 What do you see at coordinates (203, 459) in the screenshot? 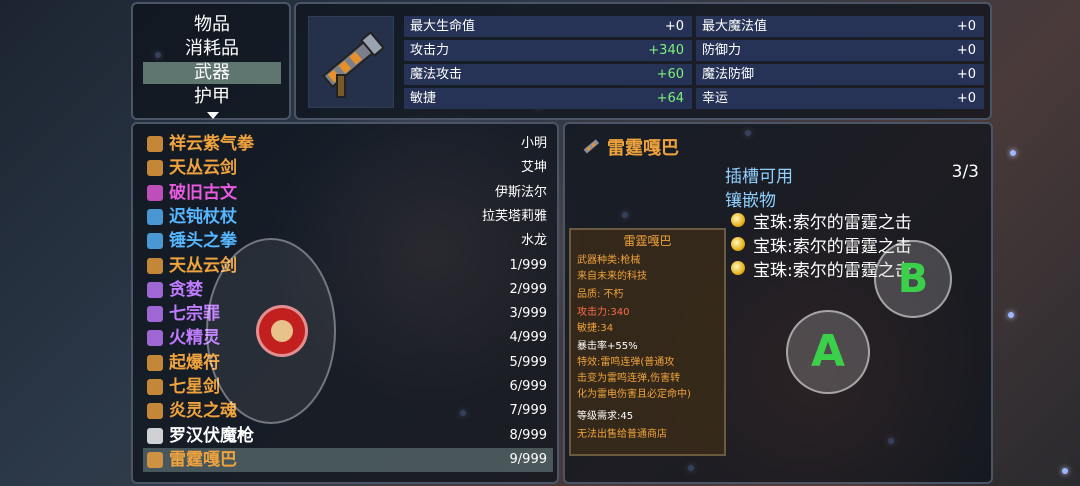
I see `weapon-name: 雷霆嘎巴` at bounding box center [203, 459].